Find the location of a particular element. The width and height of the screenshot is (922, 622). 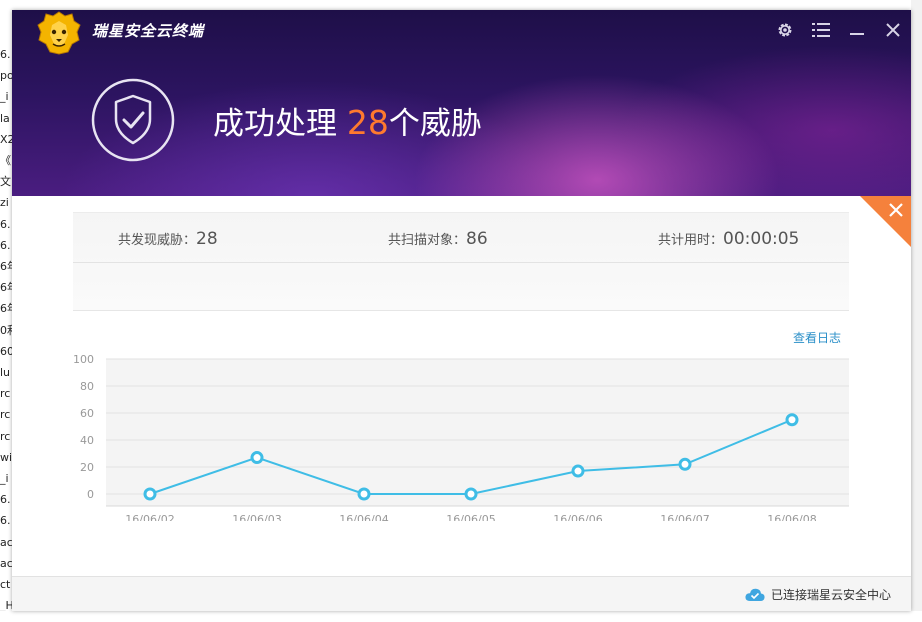

stat-time-used: 共计用时：00:00:05 is located at coordinates (728, 239).